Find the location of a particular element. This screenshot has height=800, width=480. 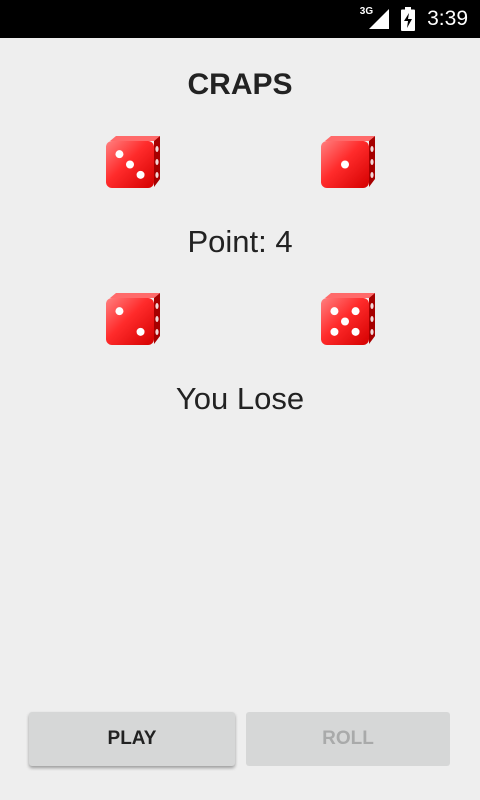

roll-button: ROLL is located at coordinates (348, 739).